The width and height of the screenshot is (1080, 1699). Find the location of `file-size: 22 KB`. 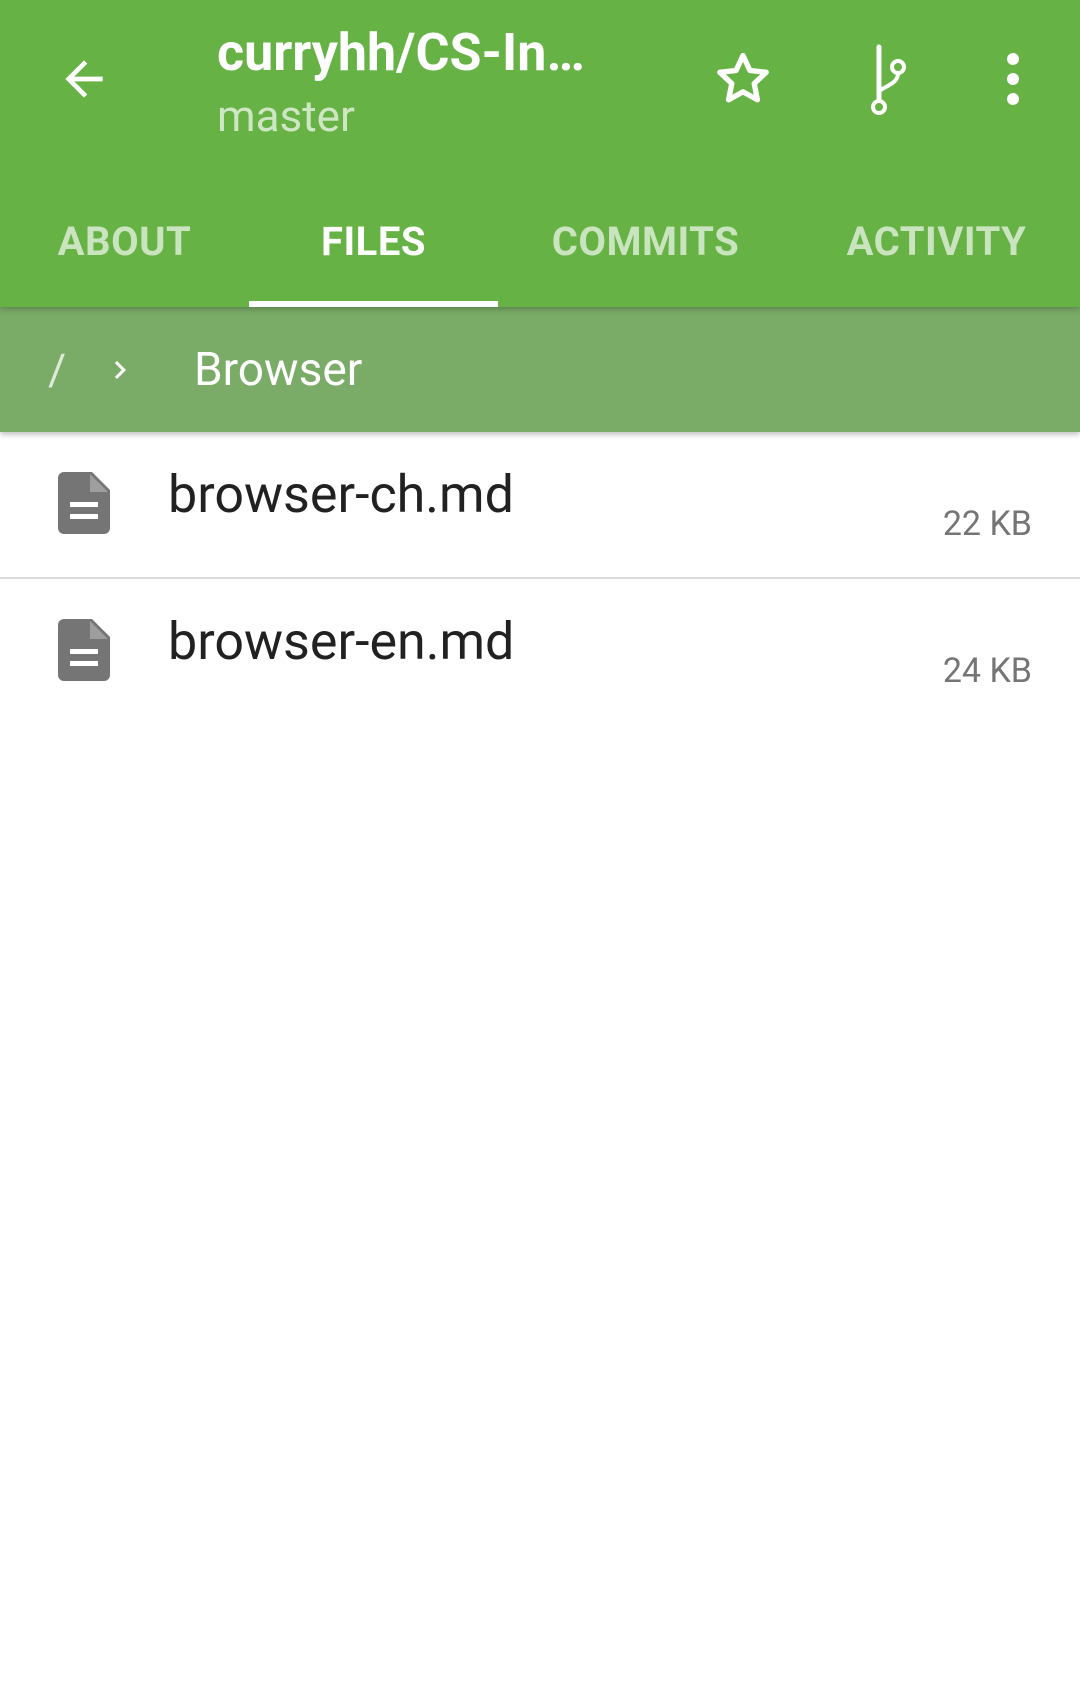

file-size: 22 KB is located at coordinates (987, 524).